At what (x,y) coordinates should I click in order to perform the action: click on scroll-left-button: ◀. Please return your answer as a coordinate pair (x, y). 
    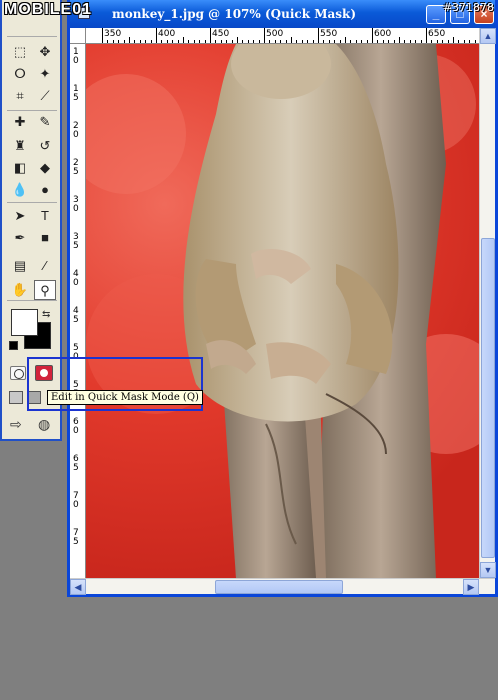
    Looking at the image, I should click on (78, 587).